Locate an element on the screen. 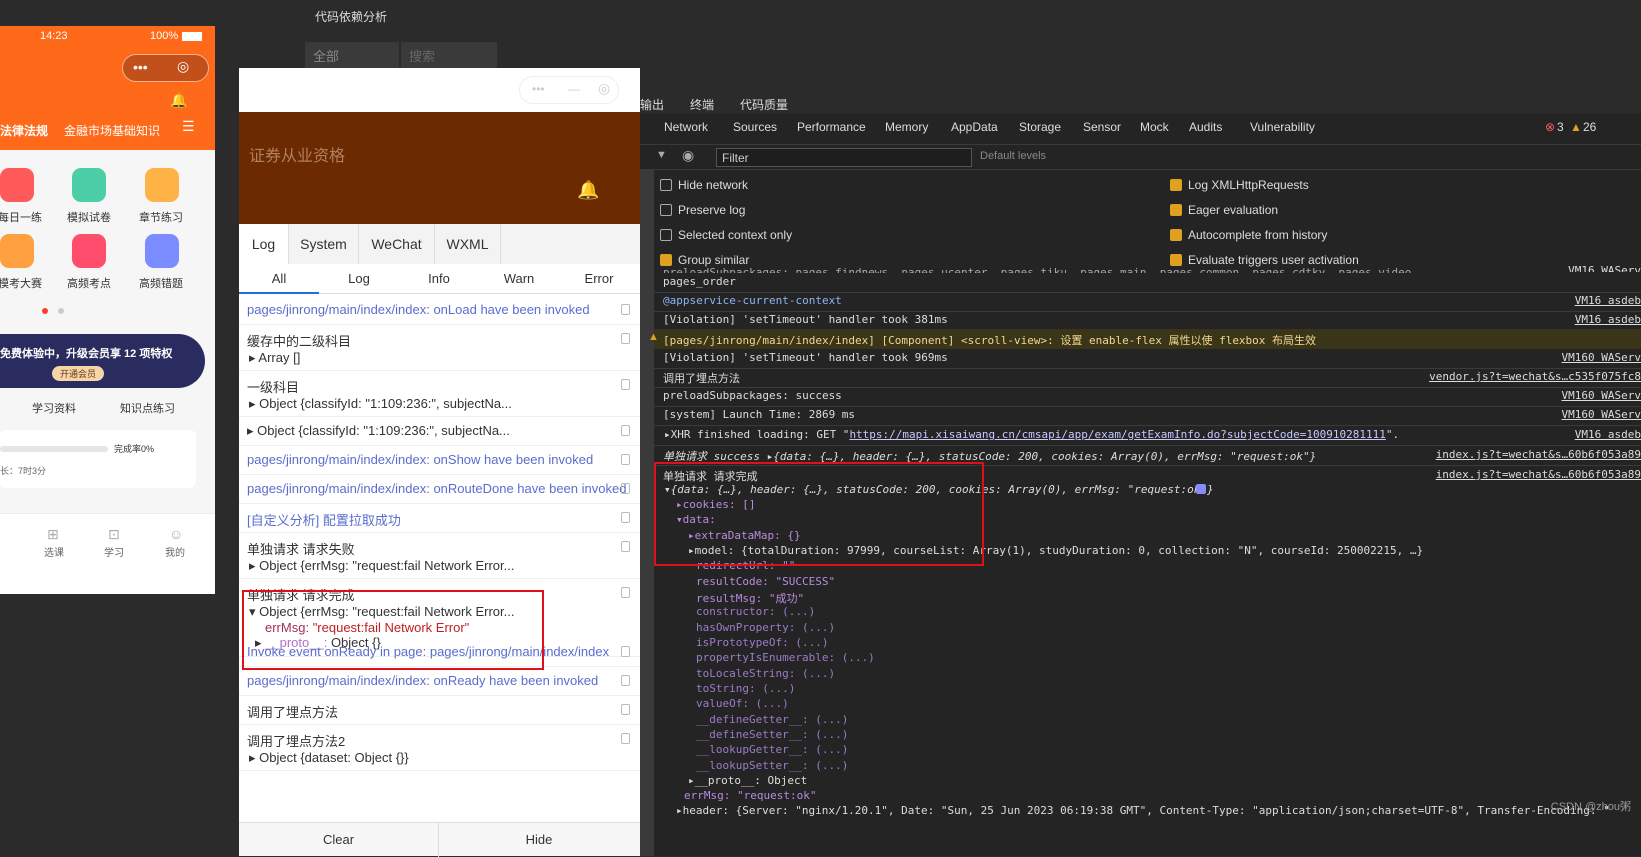  tab-storage: Storage is located at coordinates (1040, 127).